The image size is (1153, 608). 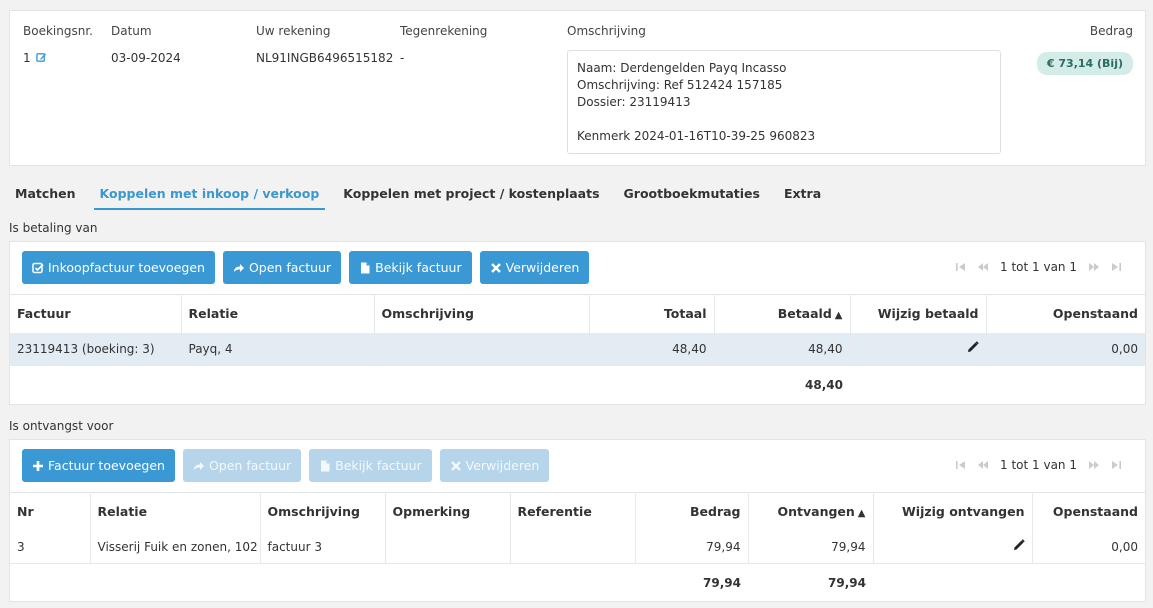 I want to click on column-header-nr: Nr, so click(x=50, y=511).